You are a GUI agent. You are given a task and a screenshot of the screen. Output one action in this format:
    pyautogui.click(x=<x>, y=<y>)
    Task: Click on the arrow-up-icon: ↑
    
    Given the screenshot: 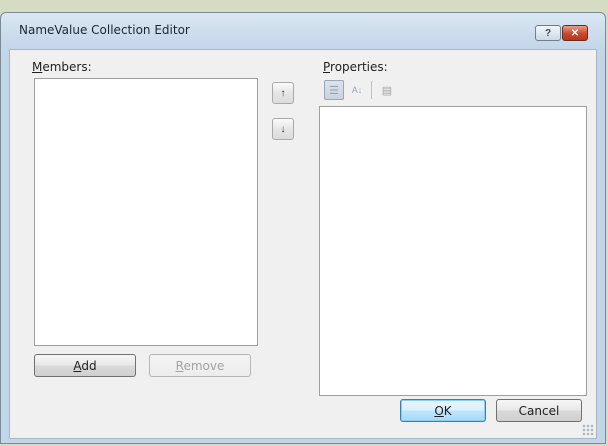 What is the action you would take?
    pyautogui.click(x=283, y=93)
    